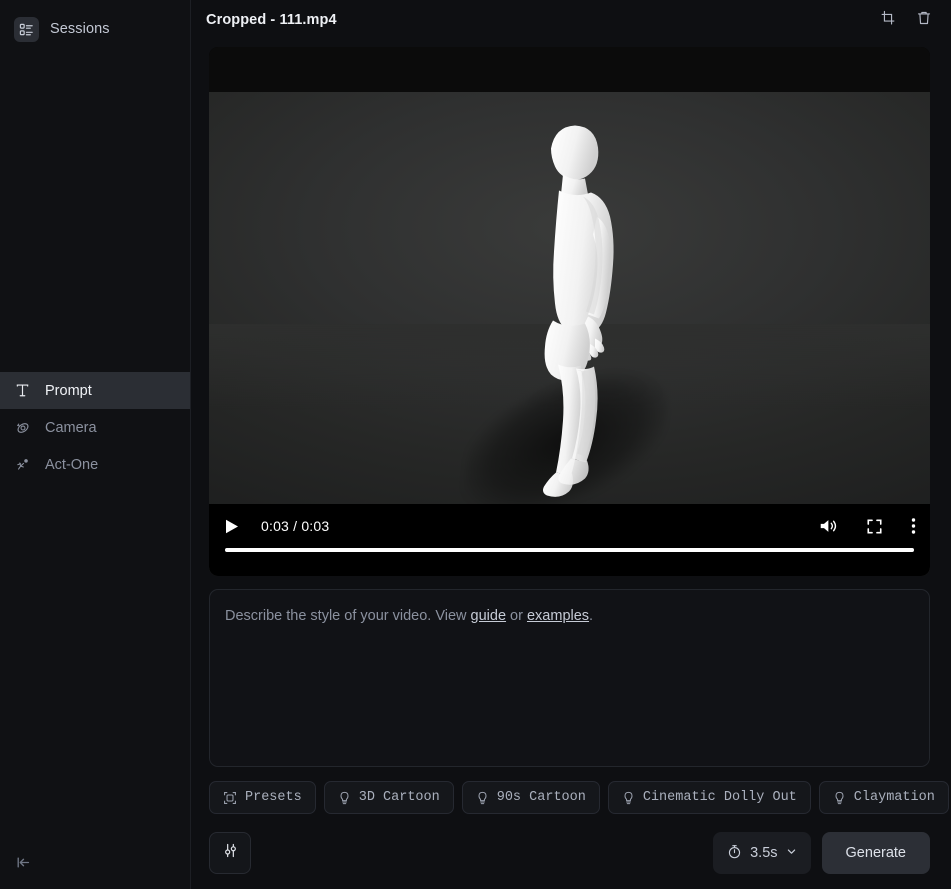 This screenshot has height=889, width=951. Describe the element at coordinates (271, 20) in the screenshot. I see `page-title: Cropped - 111.mp4` at that location.